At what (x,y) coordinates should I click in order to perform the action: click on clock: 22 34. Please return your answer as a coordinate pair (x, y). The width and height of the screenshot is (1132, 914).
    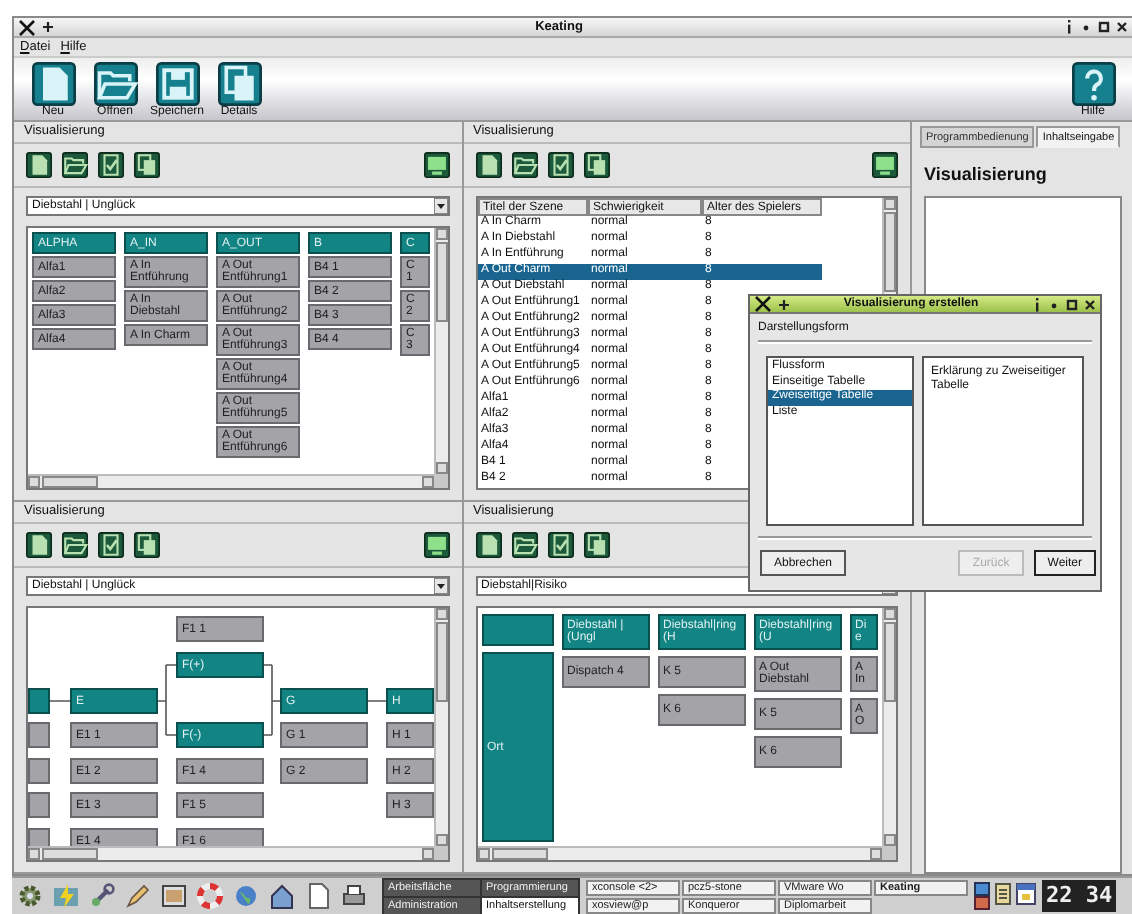
    Looking at the image, I should click on (1079, 896).